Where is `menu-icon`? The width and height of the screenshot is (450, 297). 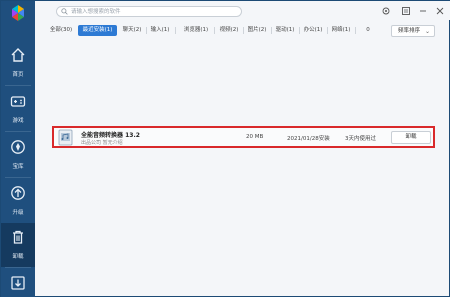 menu-icon is located at coordinates (406, 11).